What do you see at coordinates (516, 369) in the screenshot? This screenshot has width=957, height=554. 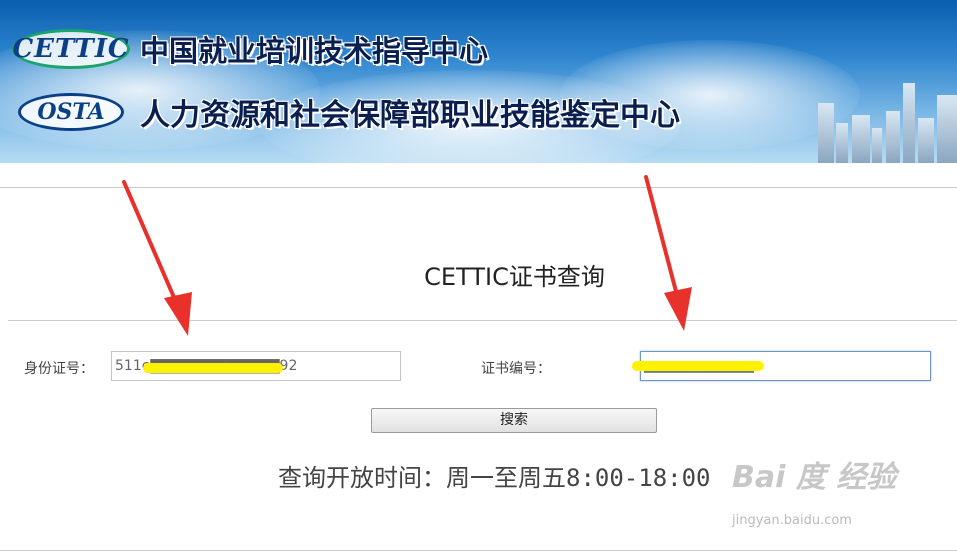 I see `certificate-number-label: 证书编号：` at bounding box center [516, 369].